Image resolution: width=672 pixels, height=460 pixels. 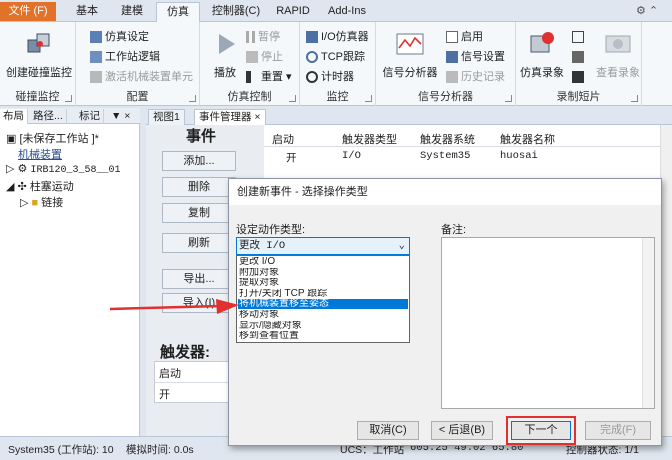 I want to click on ribbon-tab-bar: 文件 (F) 基本 建模 仿真 控制器(C) RAPID Add-Ins, so click(x=336, y=11).